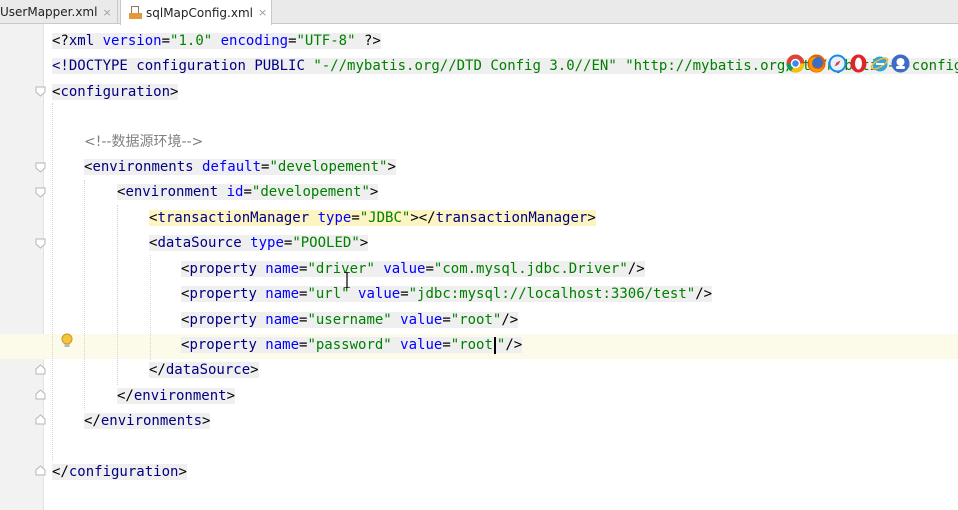 This screenshot has height=510, width=958. I want to click on tab-label: UserMapper.xml, so click(49, 12).